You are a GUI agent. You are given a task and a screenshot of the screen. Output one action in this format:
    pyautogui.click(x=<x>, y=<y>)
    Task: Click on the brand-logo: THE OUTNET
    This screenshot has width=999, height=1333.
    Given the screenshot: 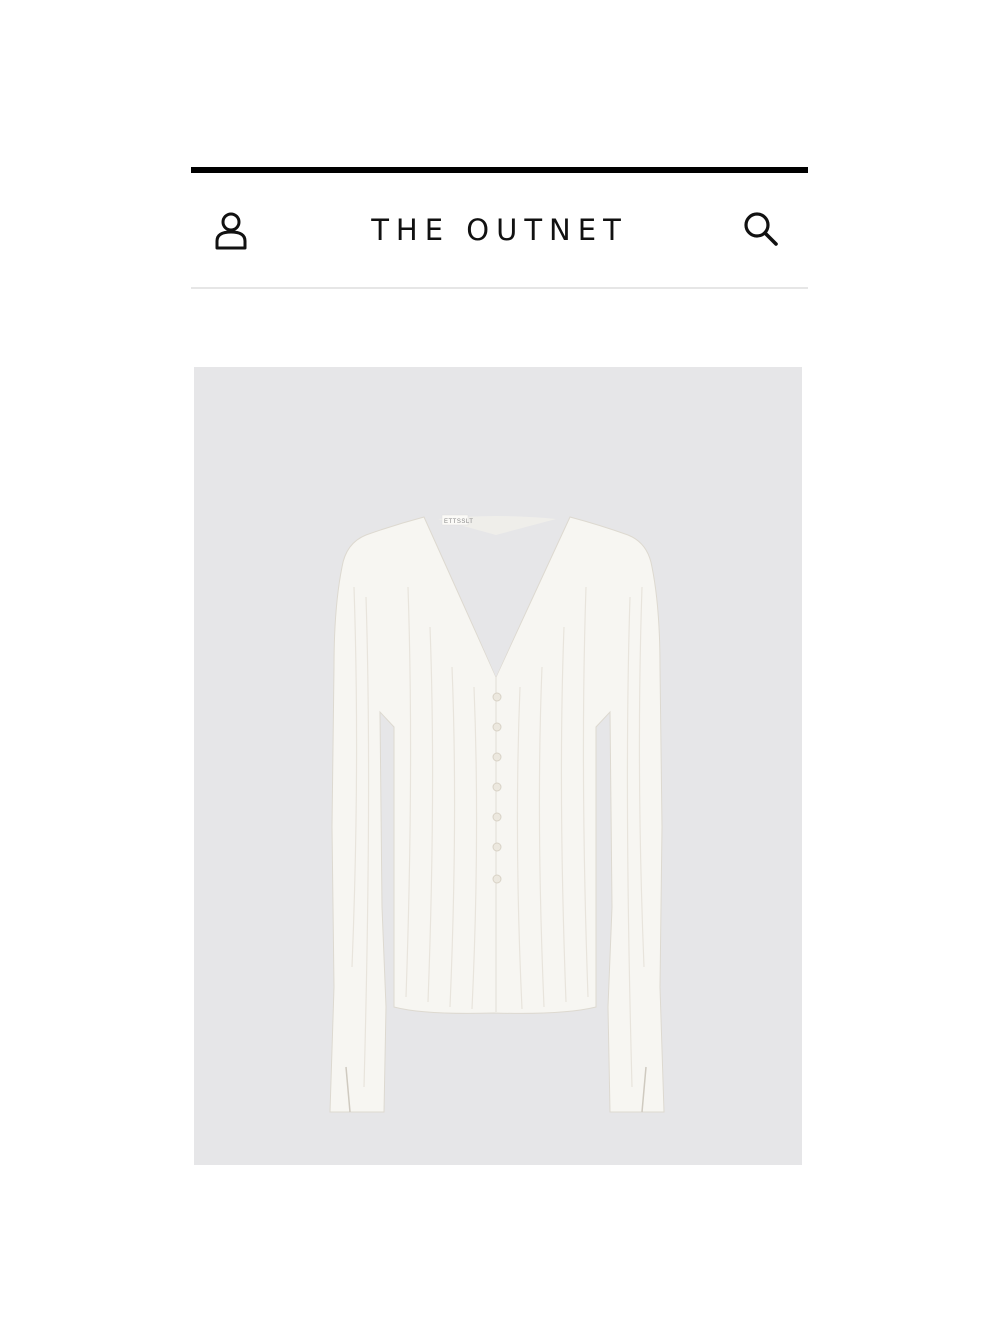 What is the action you would take?
    pyautogui.click(x=499, y=230)
    